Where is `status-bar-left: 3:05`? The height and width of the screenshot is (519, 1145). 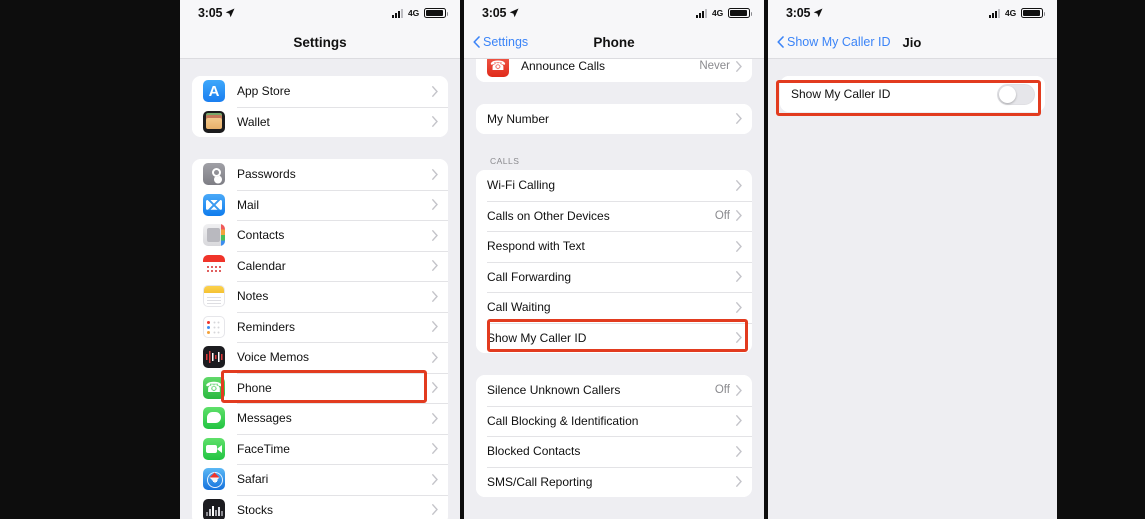
status-bar-left: 3:05 is located at coordinates (500, 13).